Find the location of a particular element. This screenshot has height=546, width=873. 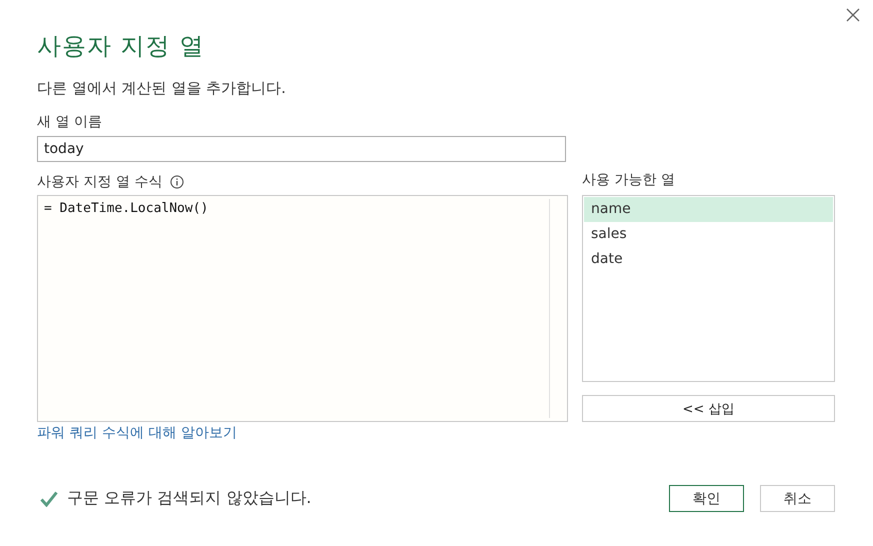

insert-button: << 삽입 is located at coordinates (708, 408).